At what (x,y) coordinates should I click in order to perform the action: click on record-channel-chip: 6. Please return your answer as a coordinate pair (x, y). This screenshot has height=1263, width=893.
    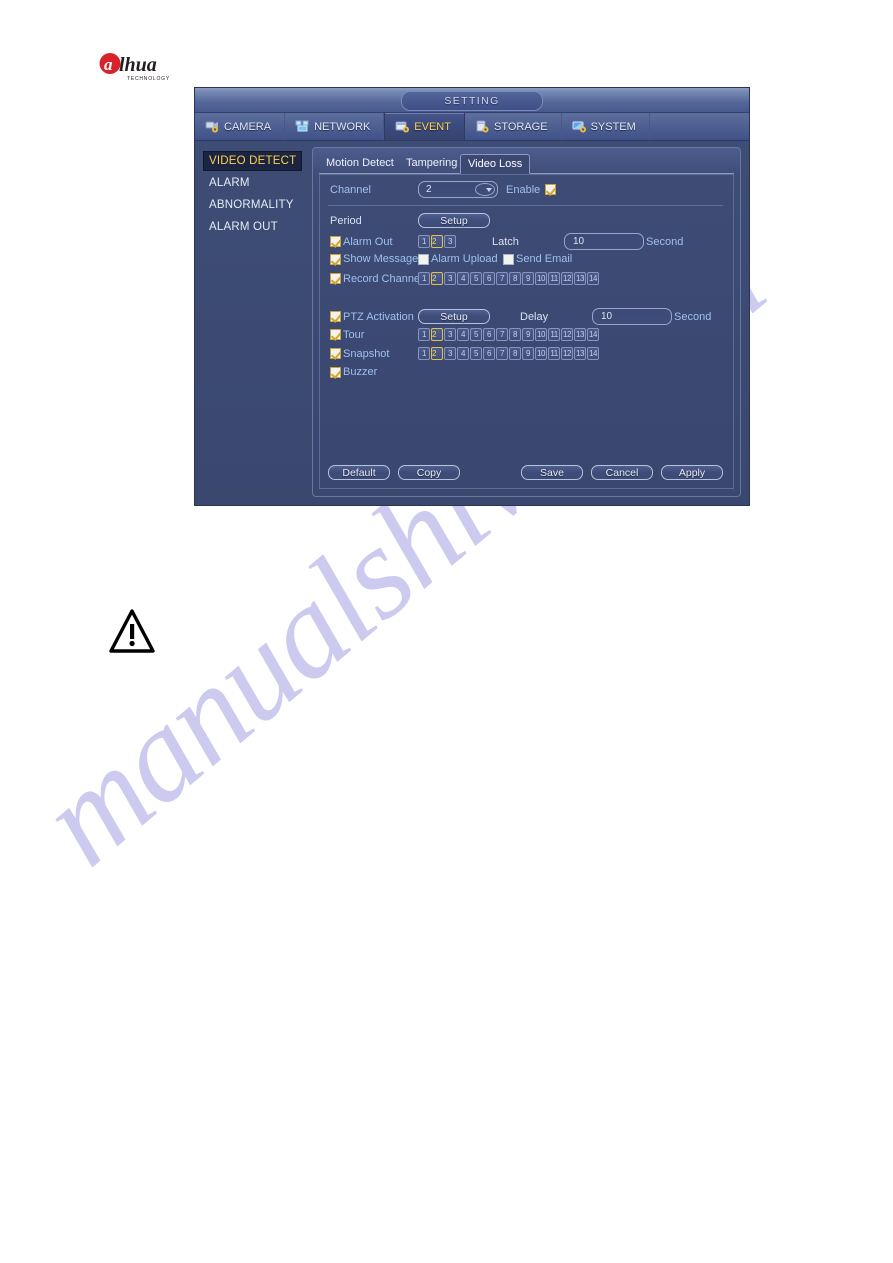
    Looking at the image, I should click on (489, 278).